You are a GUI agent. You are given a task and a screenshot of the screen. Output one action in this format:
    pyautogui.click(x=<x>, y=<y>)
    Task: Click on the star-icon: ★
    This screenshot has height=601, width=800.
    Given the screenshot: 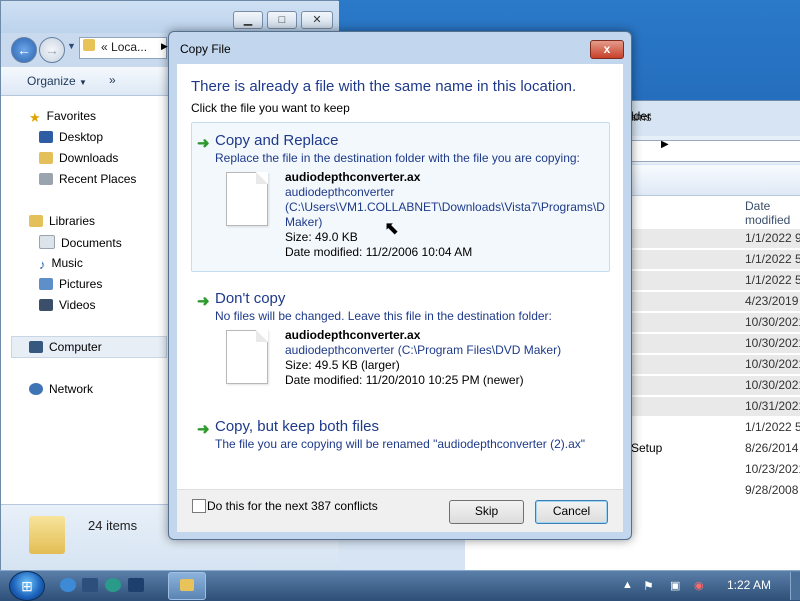 What is the action you would take?
    pyautogui.click(x=35, y=117)
    